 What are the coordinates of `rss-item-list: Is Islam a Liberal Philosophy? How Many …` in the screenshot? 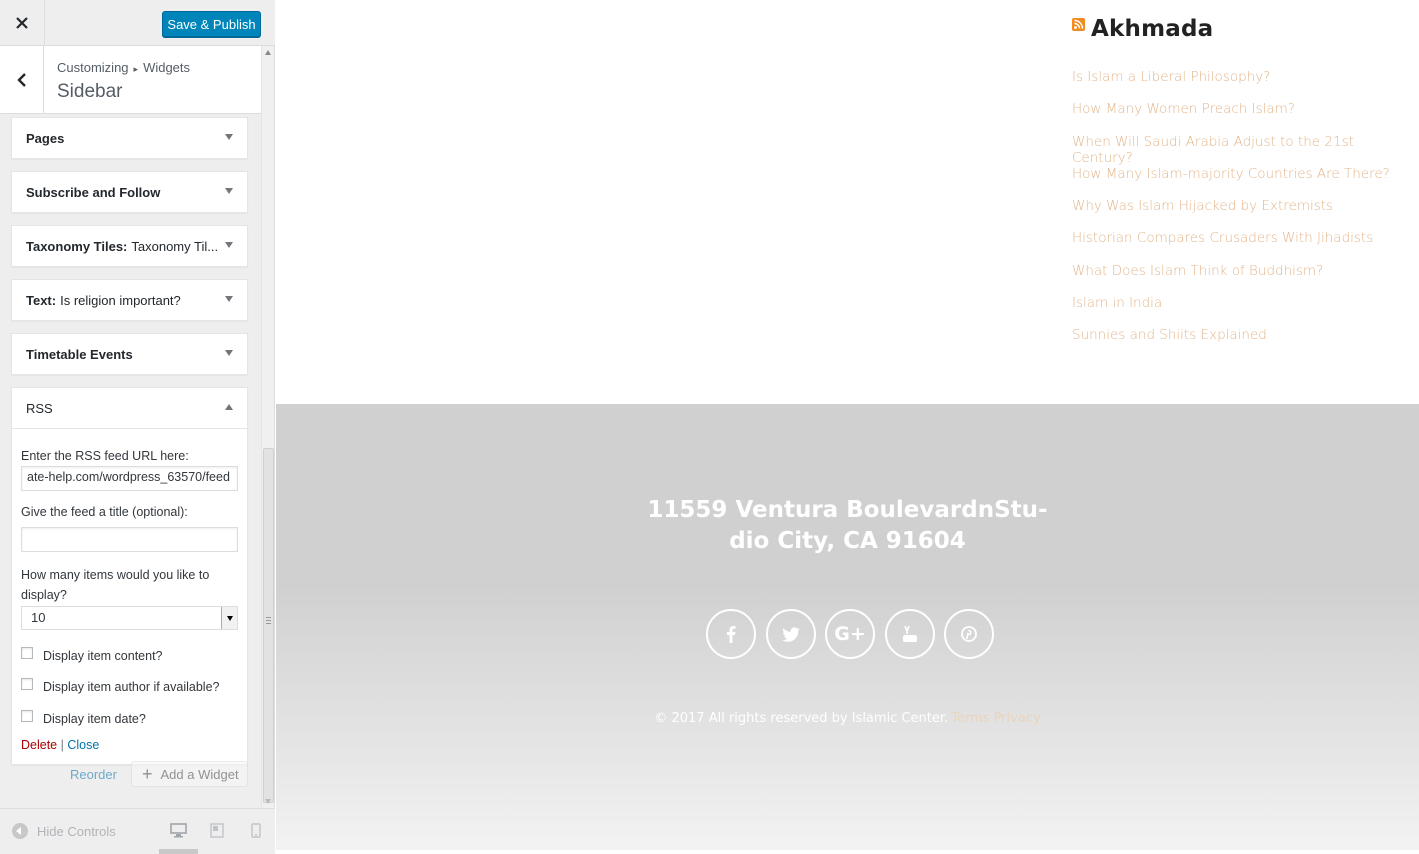 It's located at (1245, 214).